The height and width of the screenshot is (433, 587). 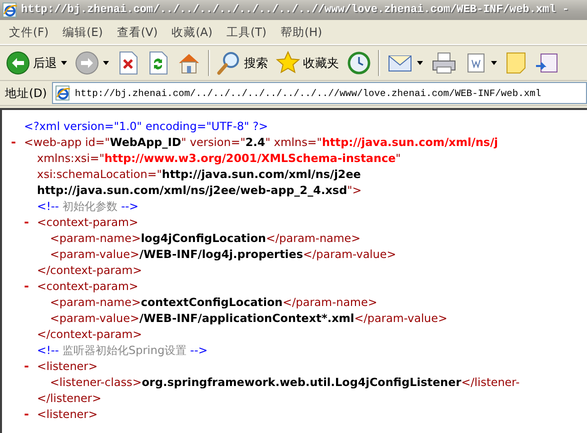 What do you see at coordinates (137, 32) in the screenshot?
I see `menu-item: 查看(V)` at bounding box center [137, 32].